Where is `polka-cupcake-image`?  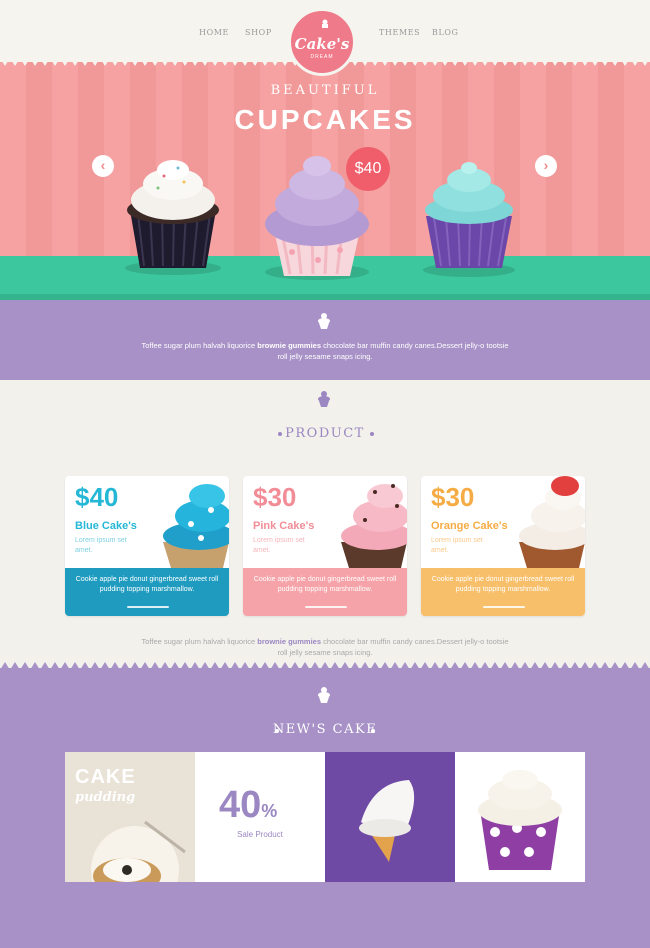
polka-cupcake-image is located at coordinates (520, 820).